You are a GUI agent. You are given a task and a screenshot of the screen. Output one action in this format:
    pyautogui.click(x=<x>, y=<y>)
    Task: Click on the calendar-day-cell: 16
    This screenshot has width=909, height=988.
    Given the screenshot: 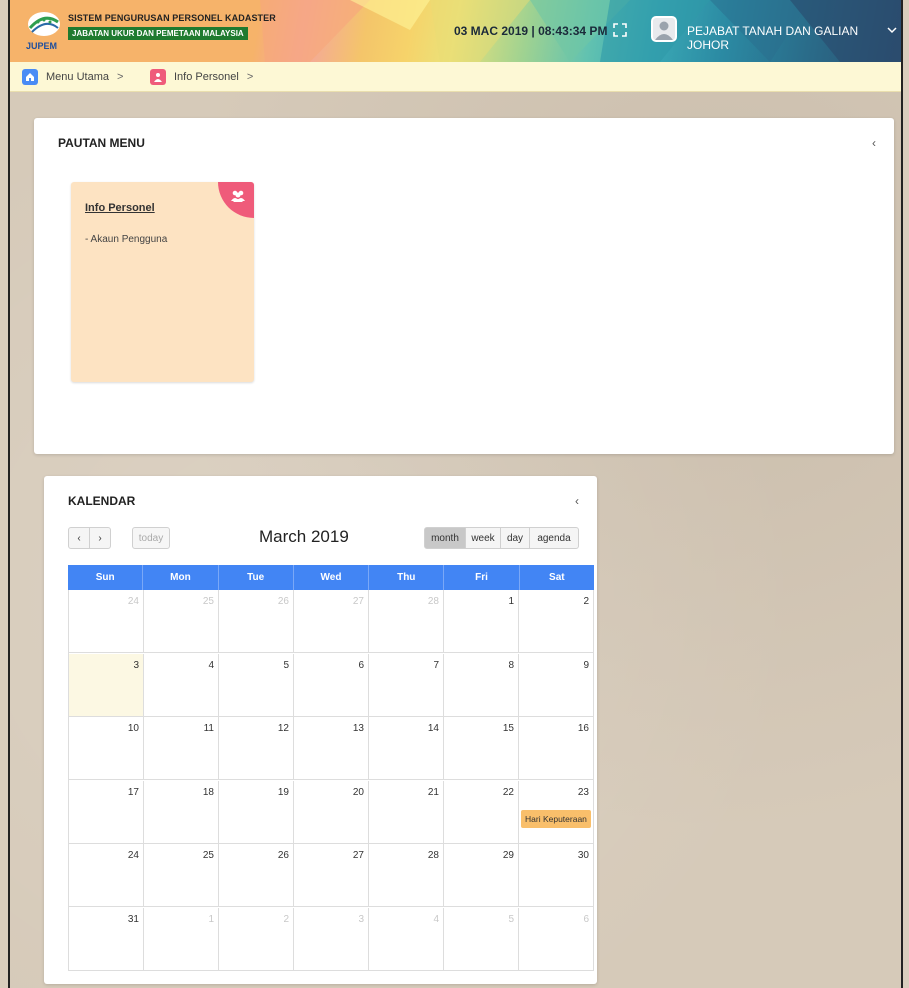 What is the action you would take?
    pyautogui.click(x=556, y=748)
    